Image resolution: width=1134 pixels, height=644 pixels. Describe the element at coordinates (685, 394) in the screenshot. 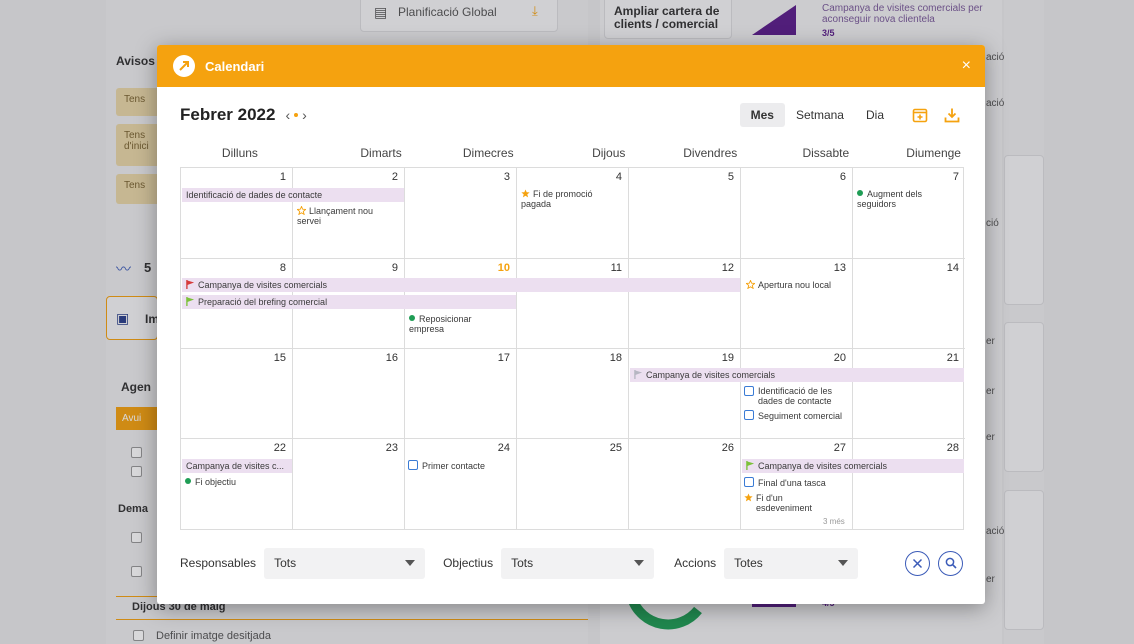

I see `day-cell: 19` at that location.